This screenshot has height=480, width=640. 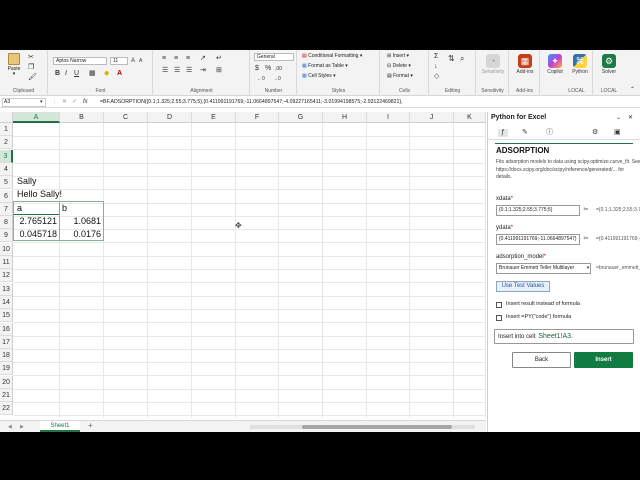 I want to click on format-painter-icon: 🖌, so click(x=32, y=78).